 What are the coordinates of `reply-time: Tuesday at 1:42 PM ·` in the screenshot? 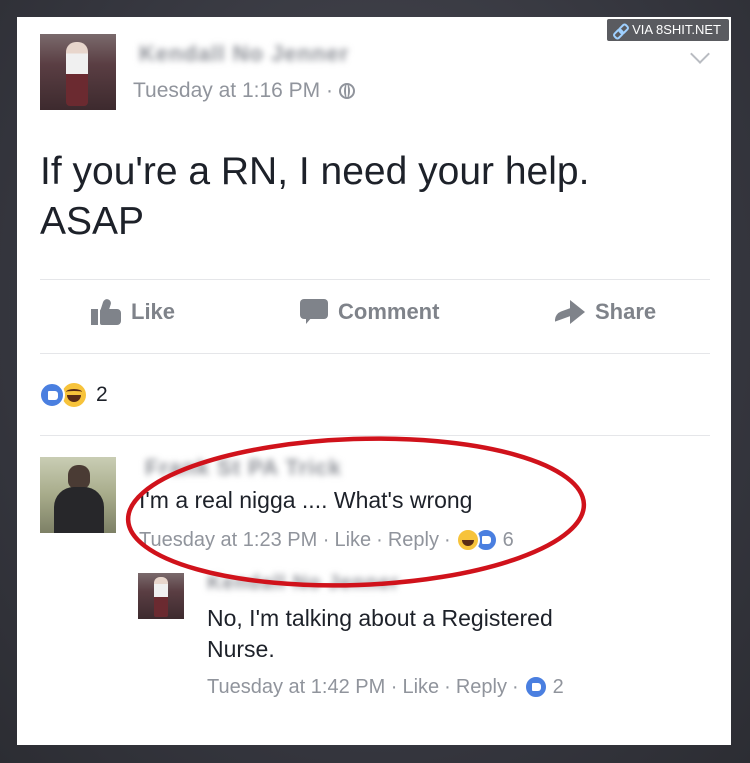 It's located at (302, 687).